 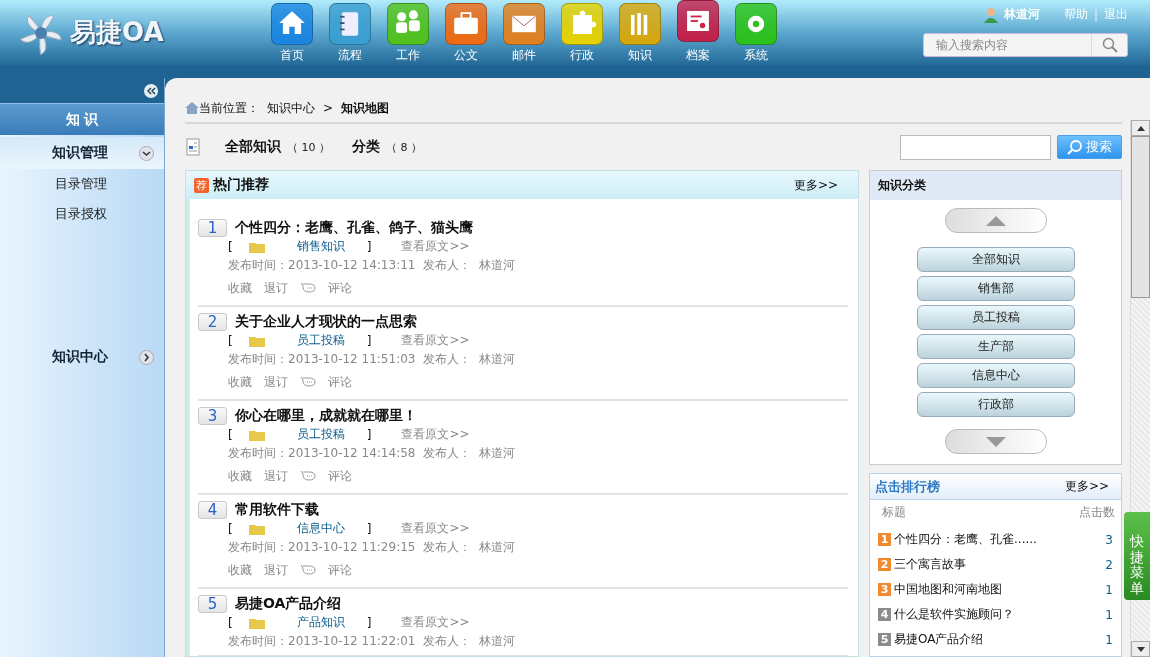 I want to click on article-title: 常用软件下载, so click(x=277, y=510).